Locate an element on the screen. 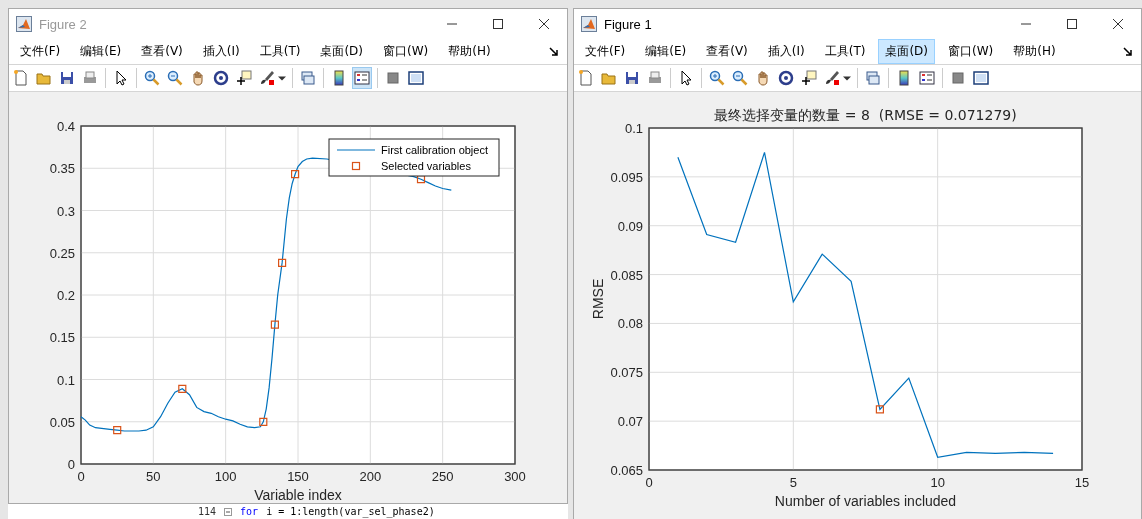 The width and height of the screenshot is (1142, 519). legend-line-icon is located at coordinates (356, 150).